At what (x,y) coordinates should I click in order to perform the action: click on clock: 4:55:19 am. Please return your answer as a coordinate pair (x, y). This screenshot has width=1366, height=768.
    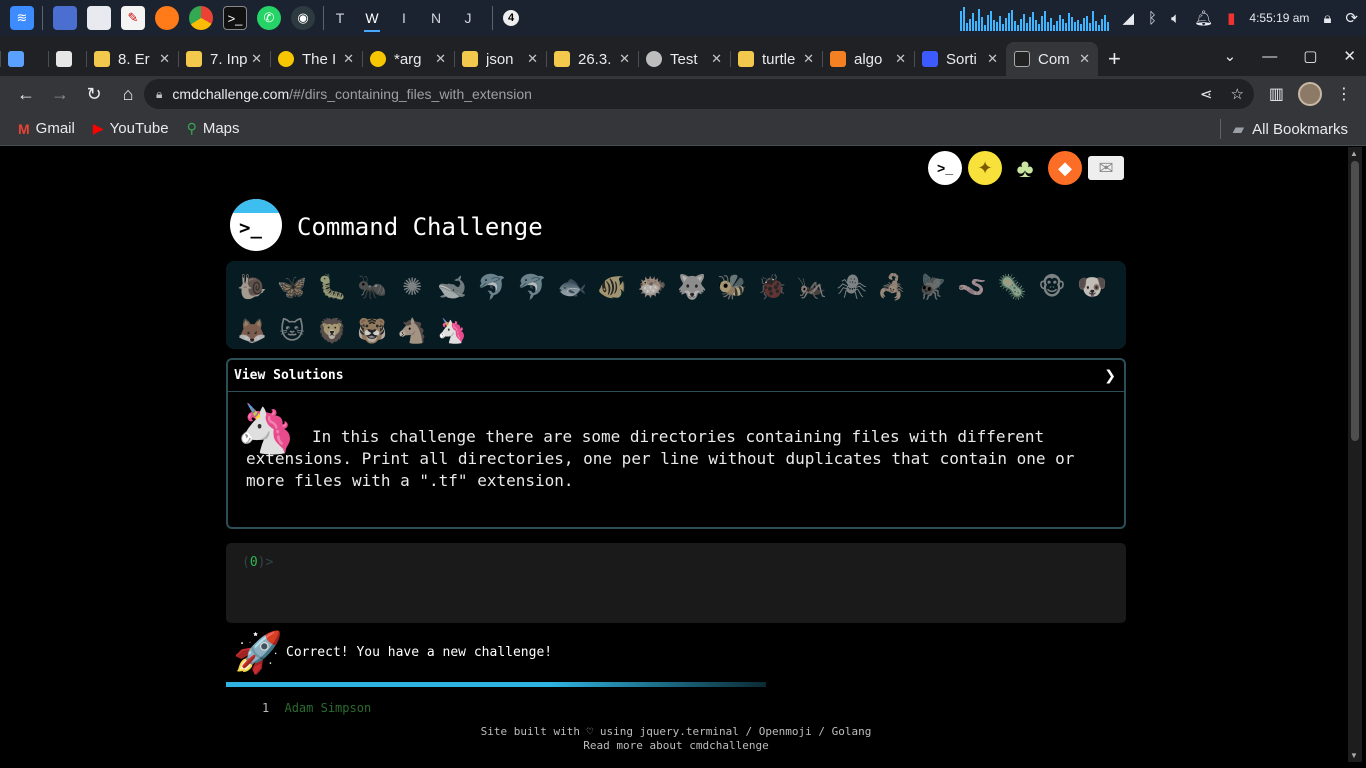
    Looking at the image, I should click on (1279, 18).